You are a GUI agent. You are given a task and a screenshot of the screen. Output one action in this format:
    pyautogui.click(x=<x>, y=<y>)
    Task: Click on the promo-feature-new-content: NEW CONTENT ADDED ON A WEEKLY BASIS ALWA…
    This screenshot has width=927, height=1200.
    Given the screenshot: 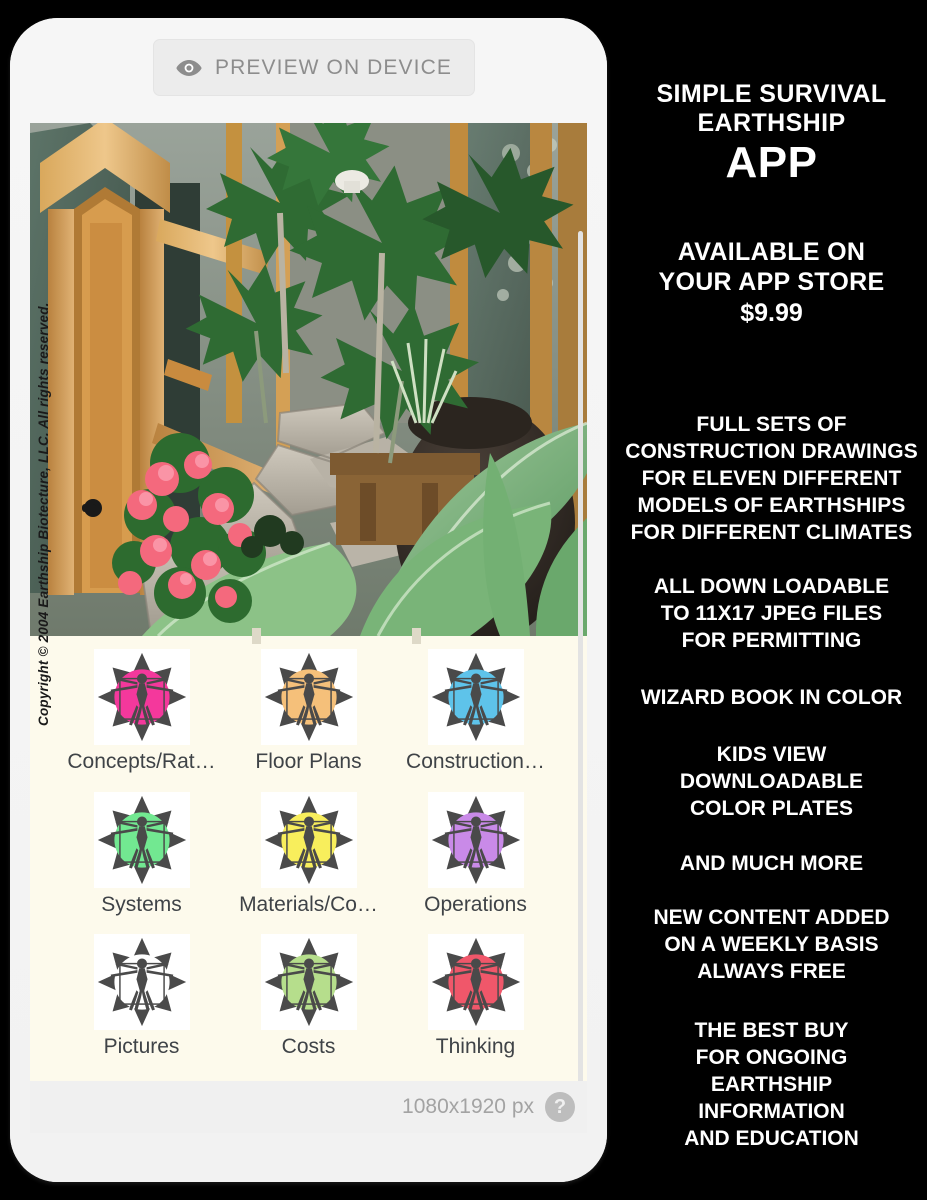 What is the action you would take?
    pyautogui.click(x=771, y=945)
    